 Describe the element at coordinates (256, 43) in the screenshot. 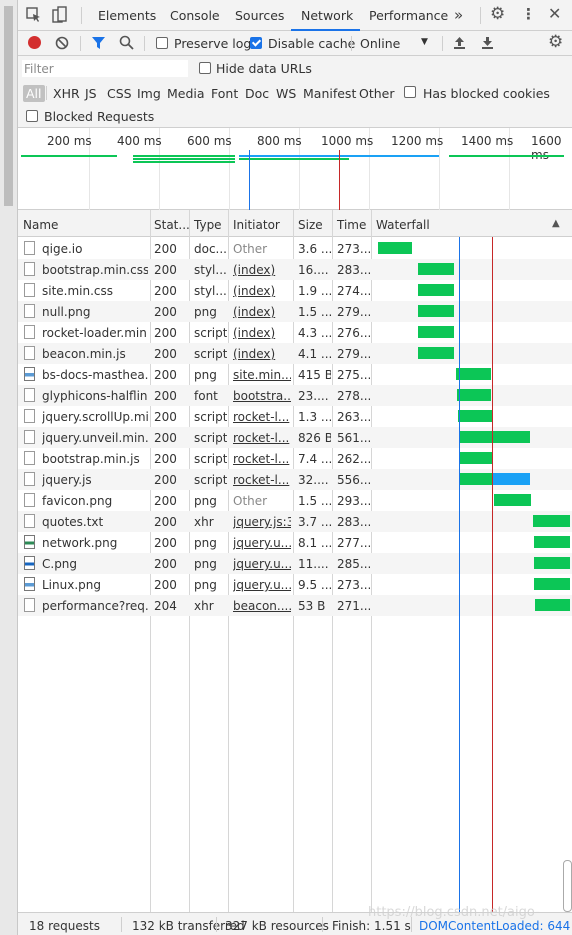

I see `disable-cache-checkbox` at that location.